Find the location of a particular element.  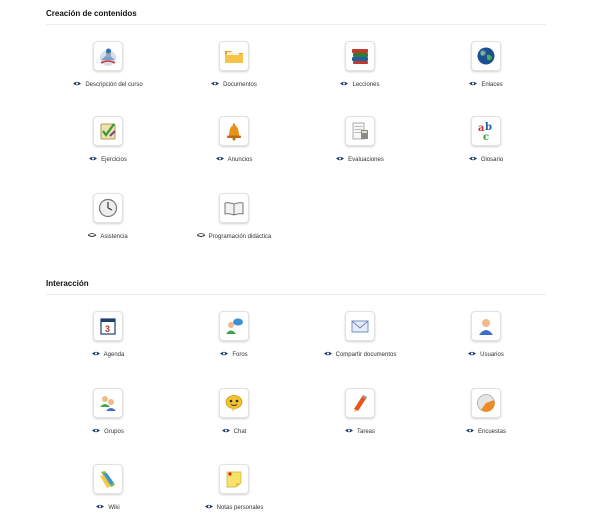

section-interaction: Interacción is located at coordinates (296, 287).